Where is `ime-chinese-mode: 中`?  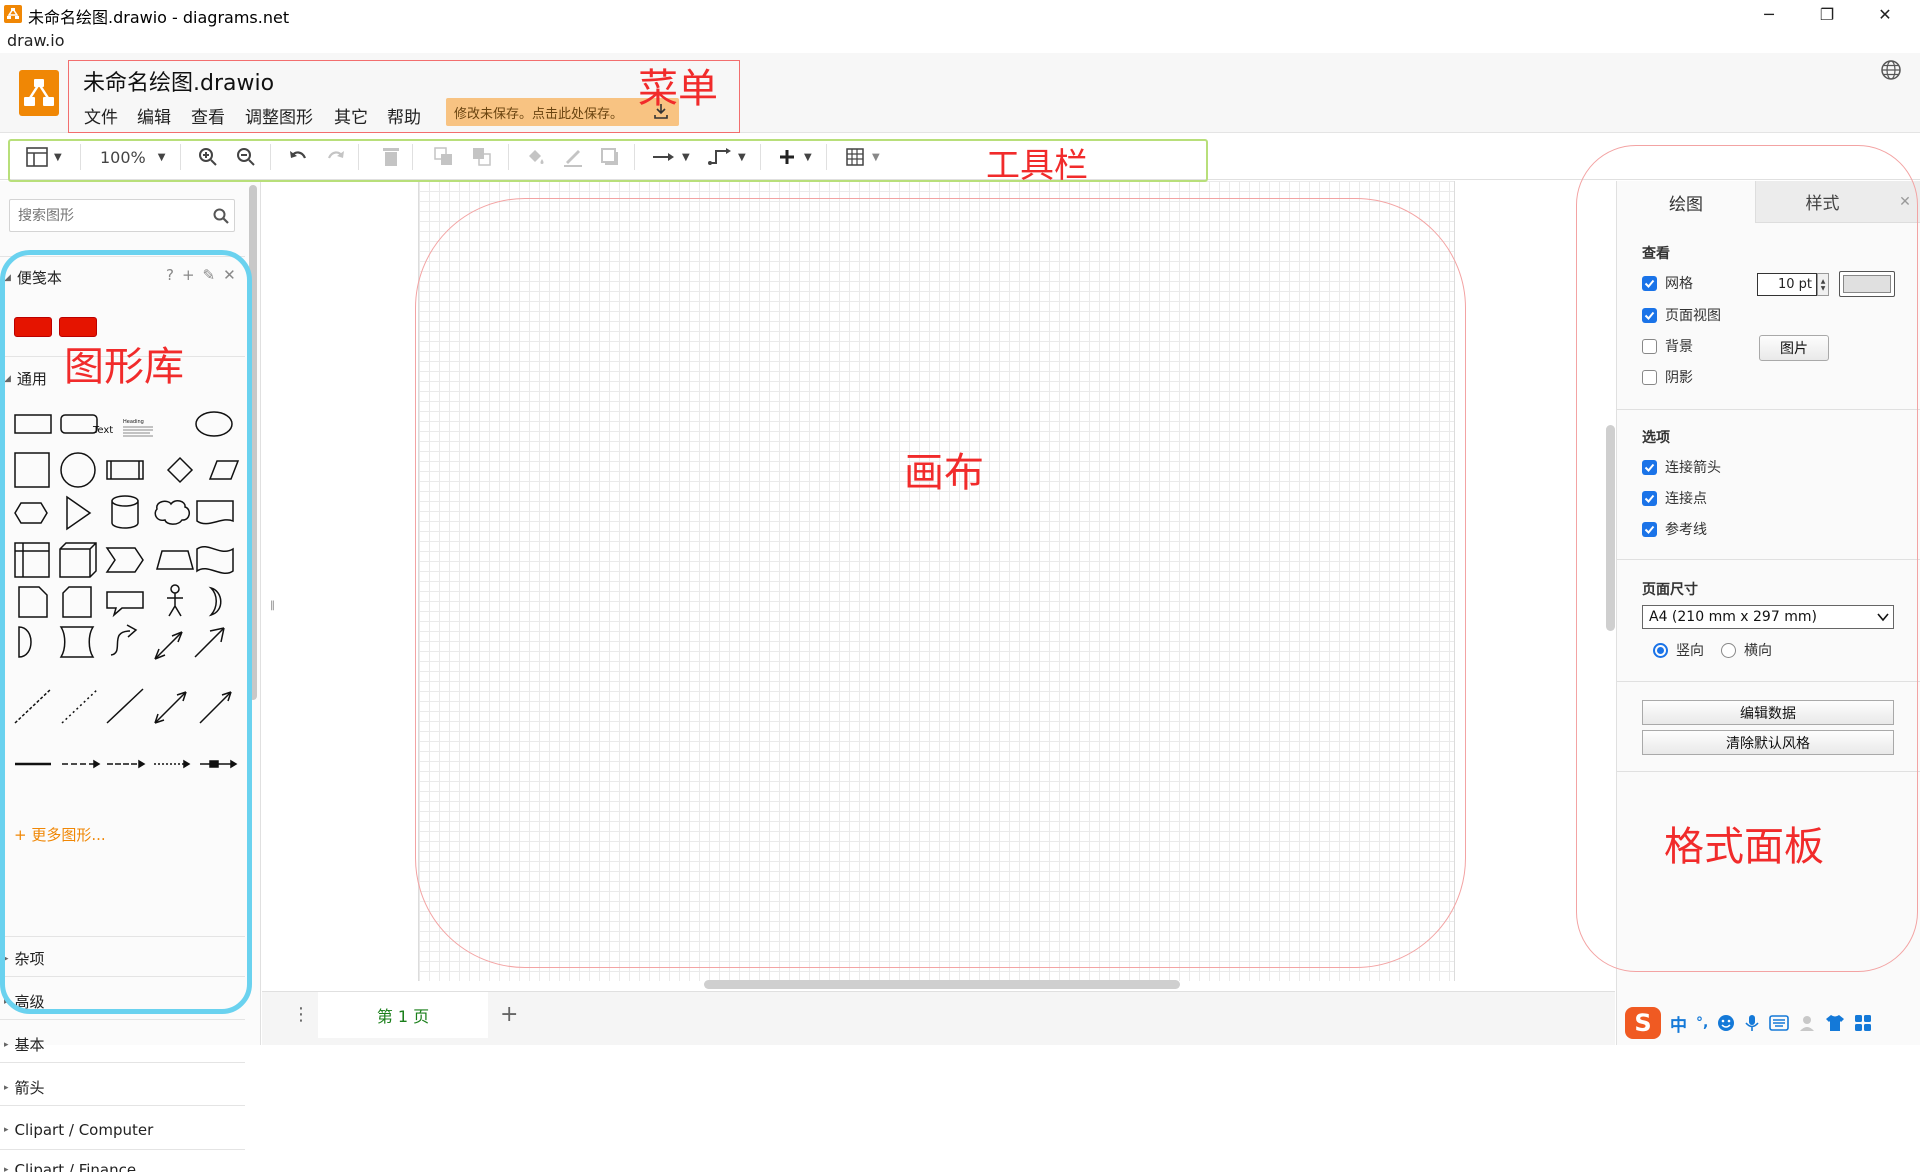
ime-chinese-mode: 中 is located at coordinates (1678, 1023).